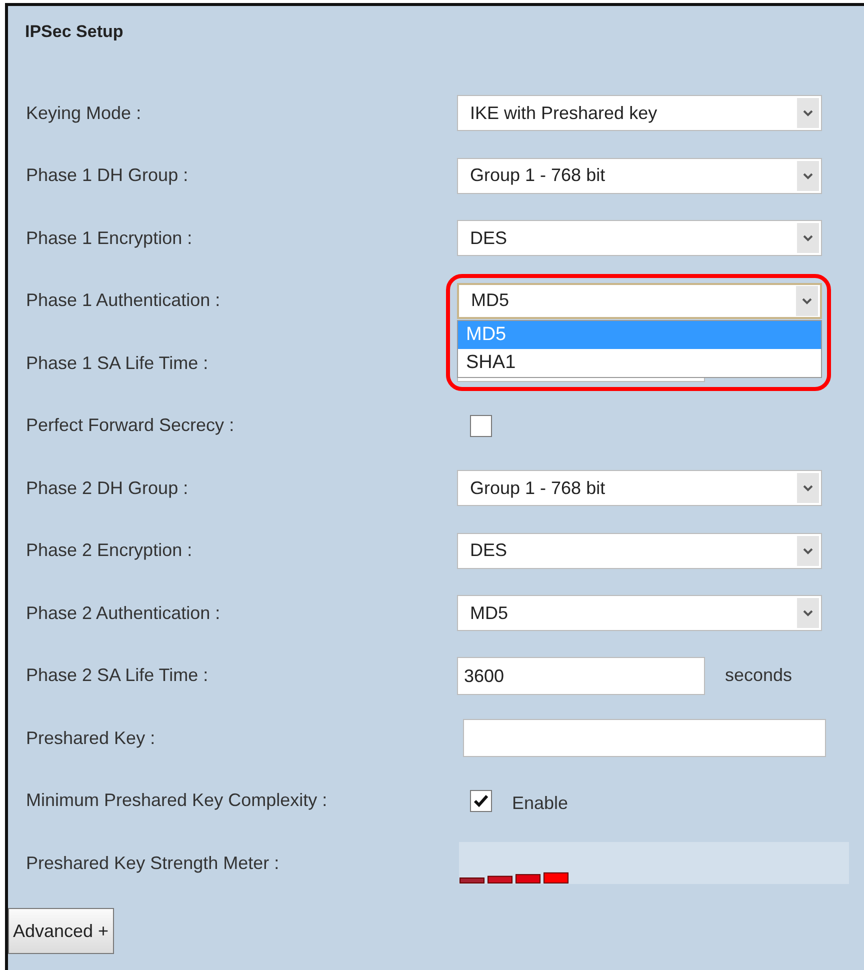  I want to click on field-label: Perfect Forward Secrecy :, so click(130, 425).